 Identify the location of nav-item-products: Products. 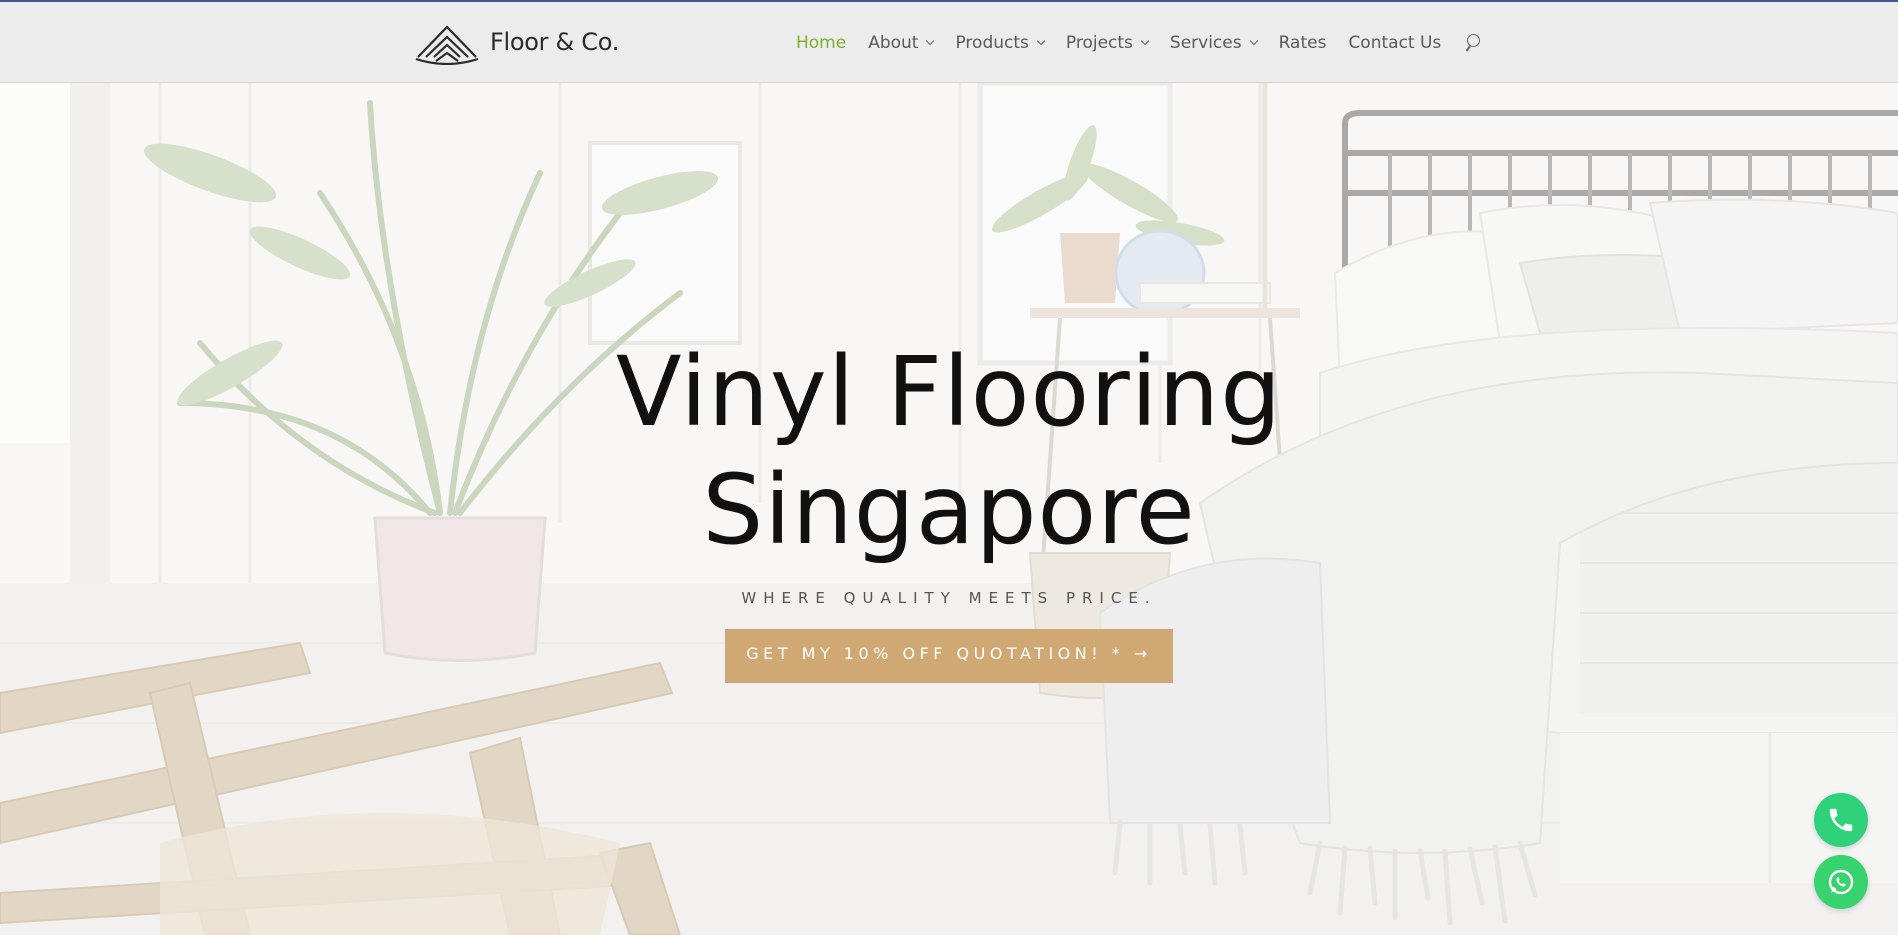
(1000, 43).